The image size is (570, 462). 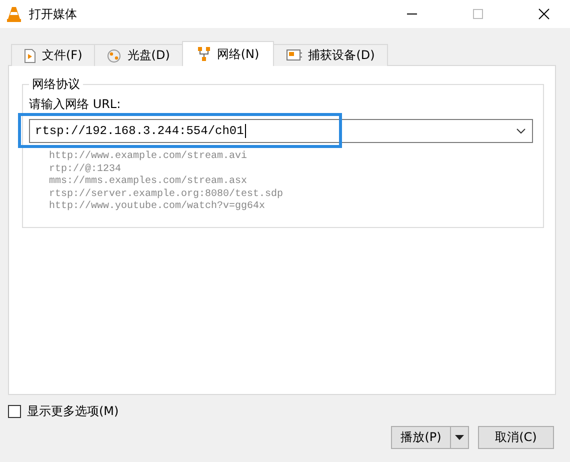 What do you see at coordinates (281, 131) in the screenshot?
I see `url-field: rtsp://192.168.3.244:554/ch01` at bounding box center [281, 131].